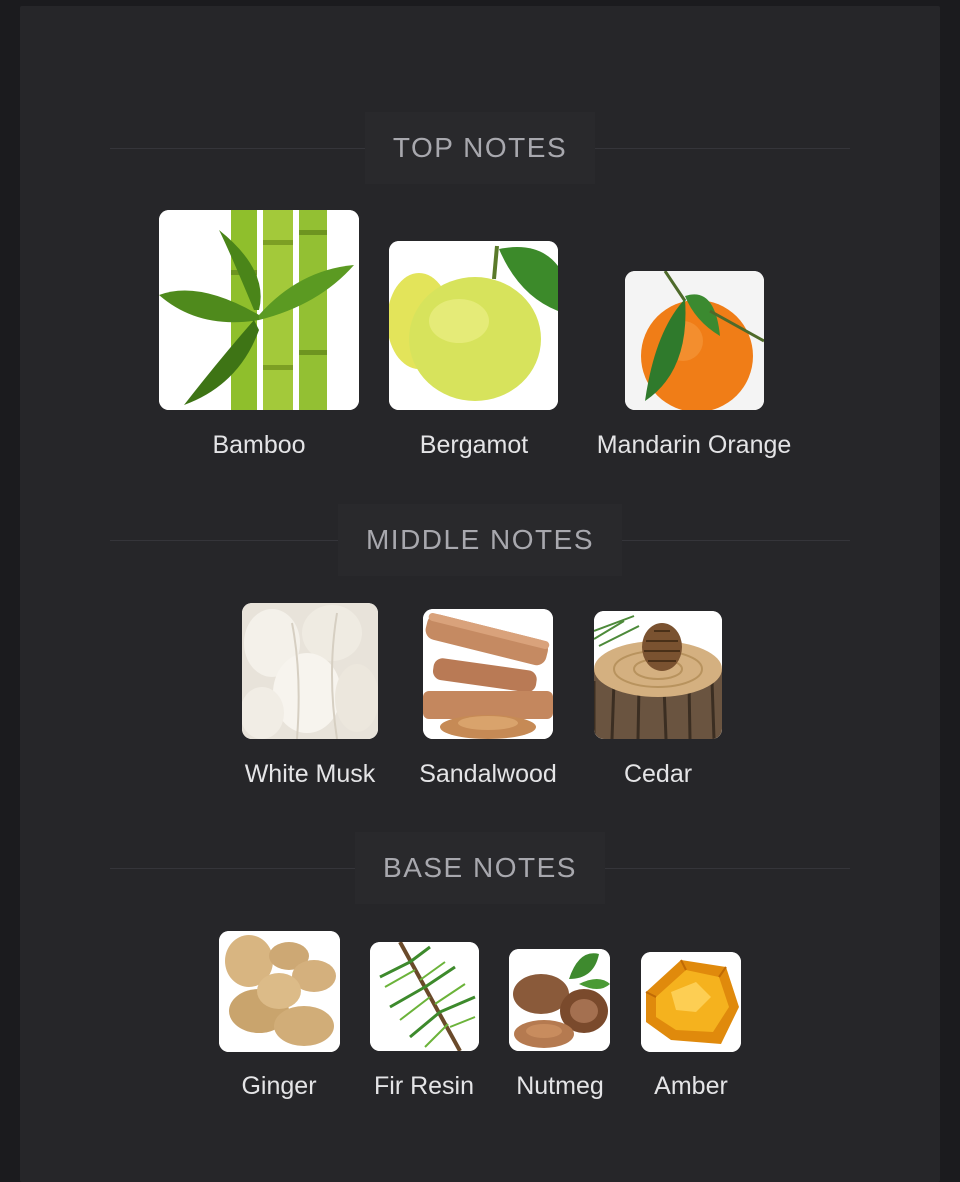 The height and width of the screenshot is (1182, 960). I want to click on note-label: Mandarin Orange, so click(694, 445).